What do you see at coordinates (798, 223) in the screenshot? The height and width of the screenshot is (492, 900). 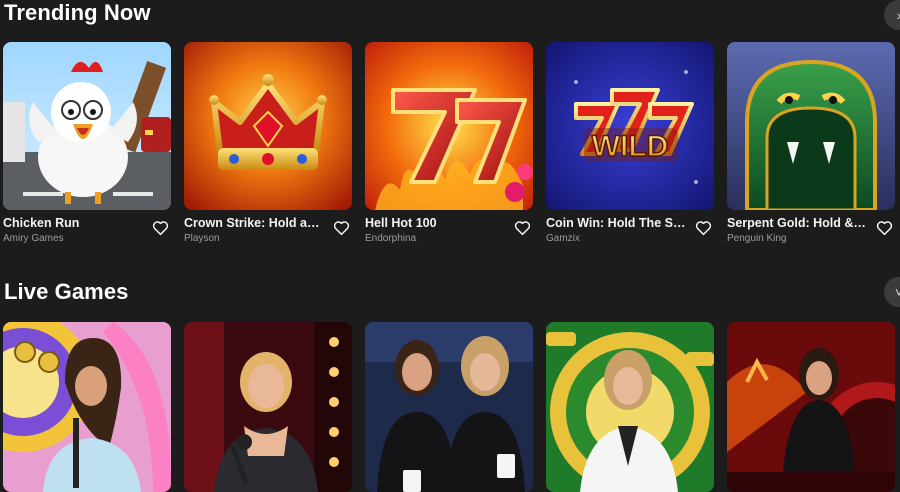 I see `game-title: Serpent Gold: Hold & Win` at bounding box center [798, 223].